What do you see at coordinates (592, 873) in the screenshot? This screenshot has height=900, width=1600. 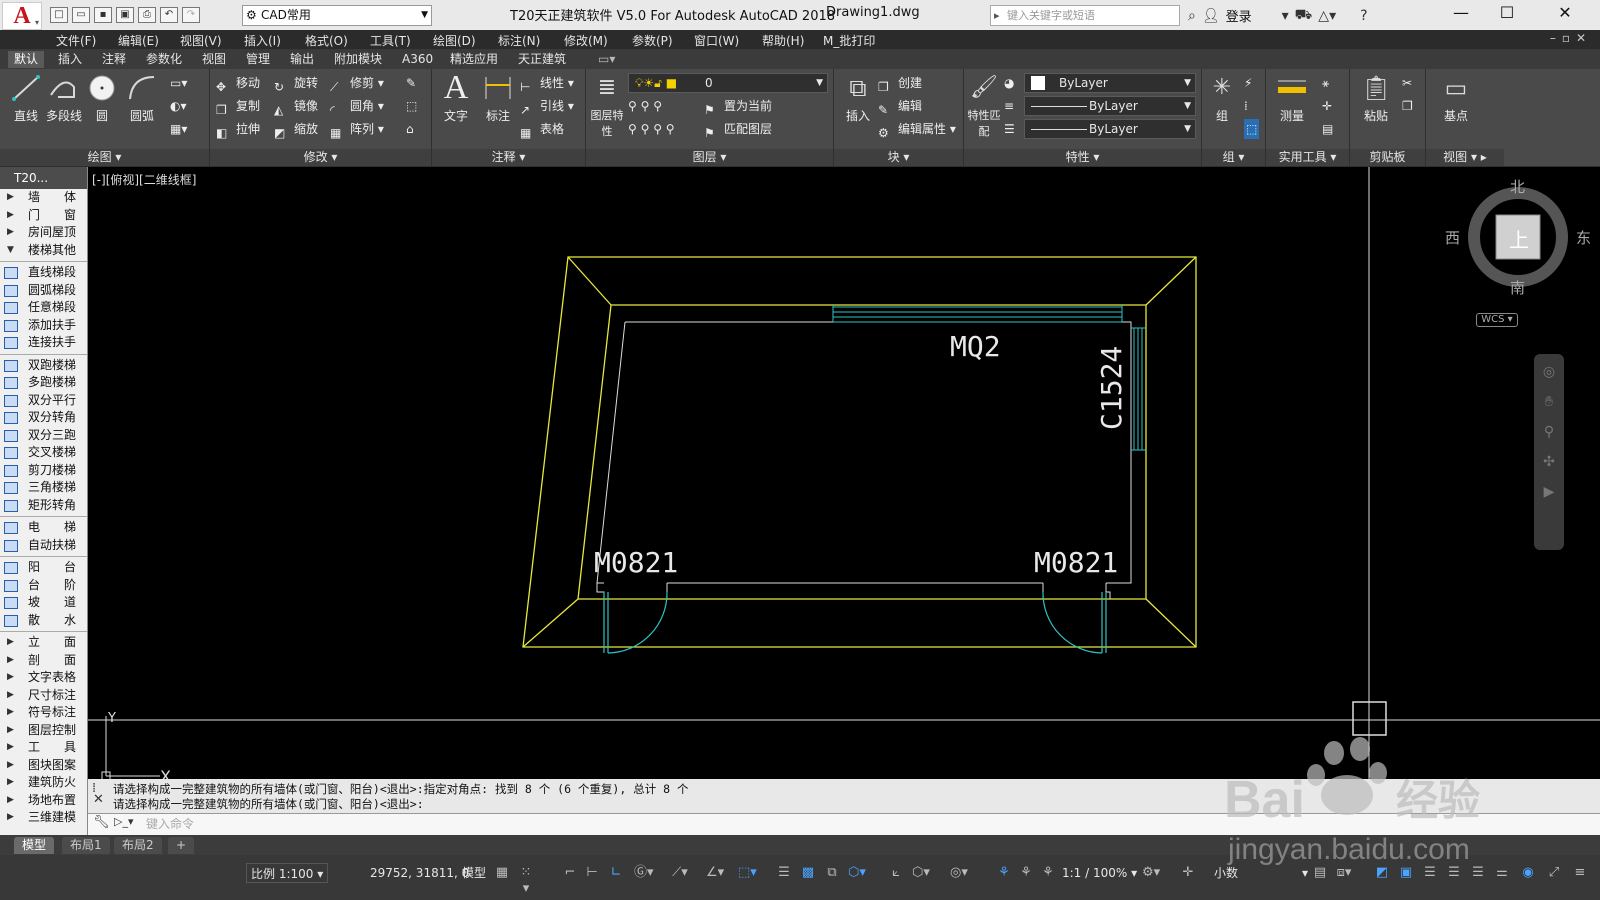 I see `dynamic-input-icon: ⊢` at bounding box center [592, 873].